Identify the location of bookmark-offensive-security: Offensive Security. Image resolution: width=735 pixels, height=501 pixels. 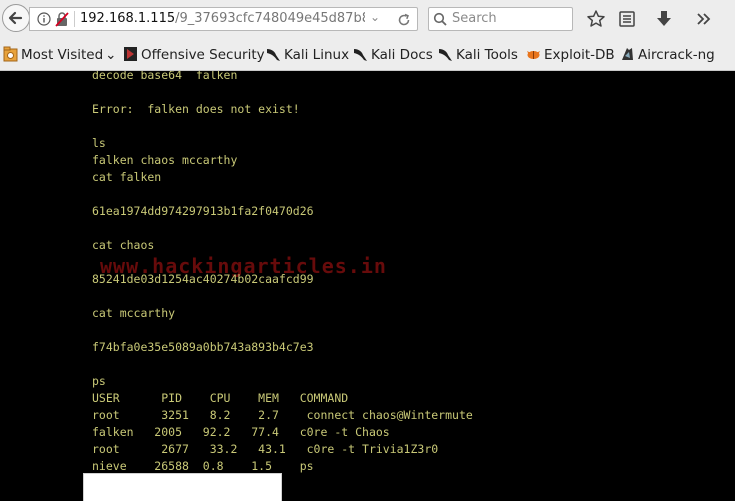
(194, 55).